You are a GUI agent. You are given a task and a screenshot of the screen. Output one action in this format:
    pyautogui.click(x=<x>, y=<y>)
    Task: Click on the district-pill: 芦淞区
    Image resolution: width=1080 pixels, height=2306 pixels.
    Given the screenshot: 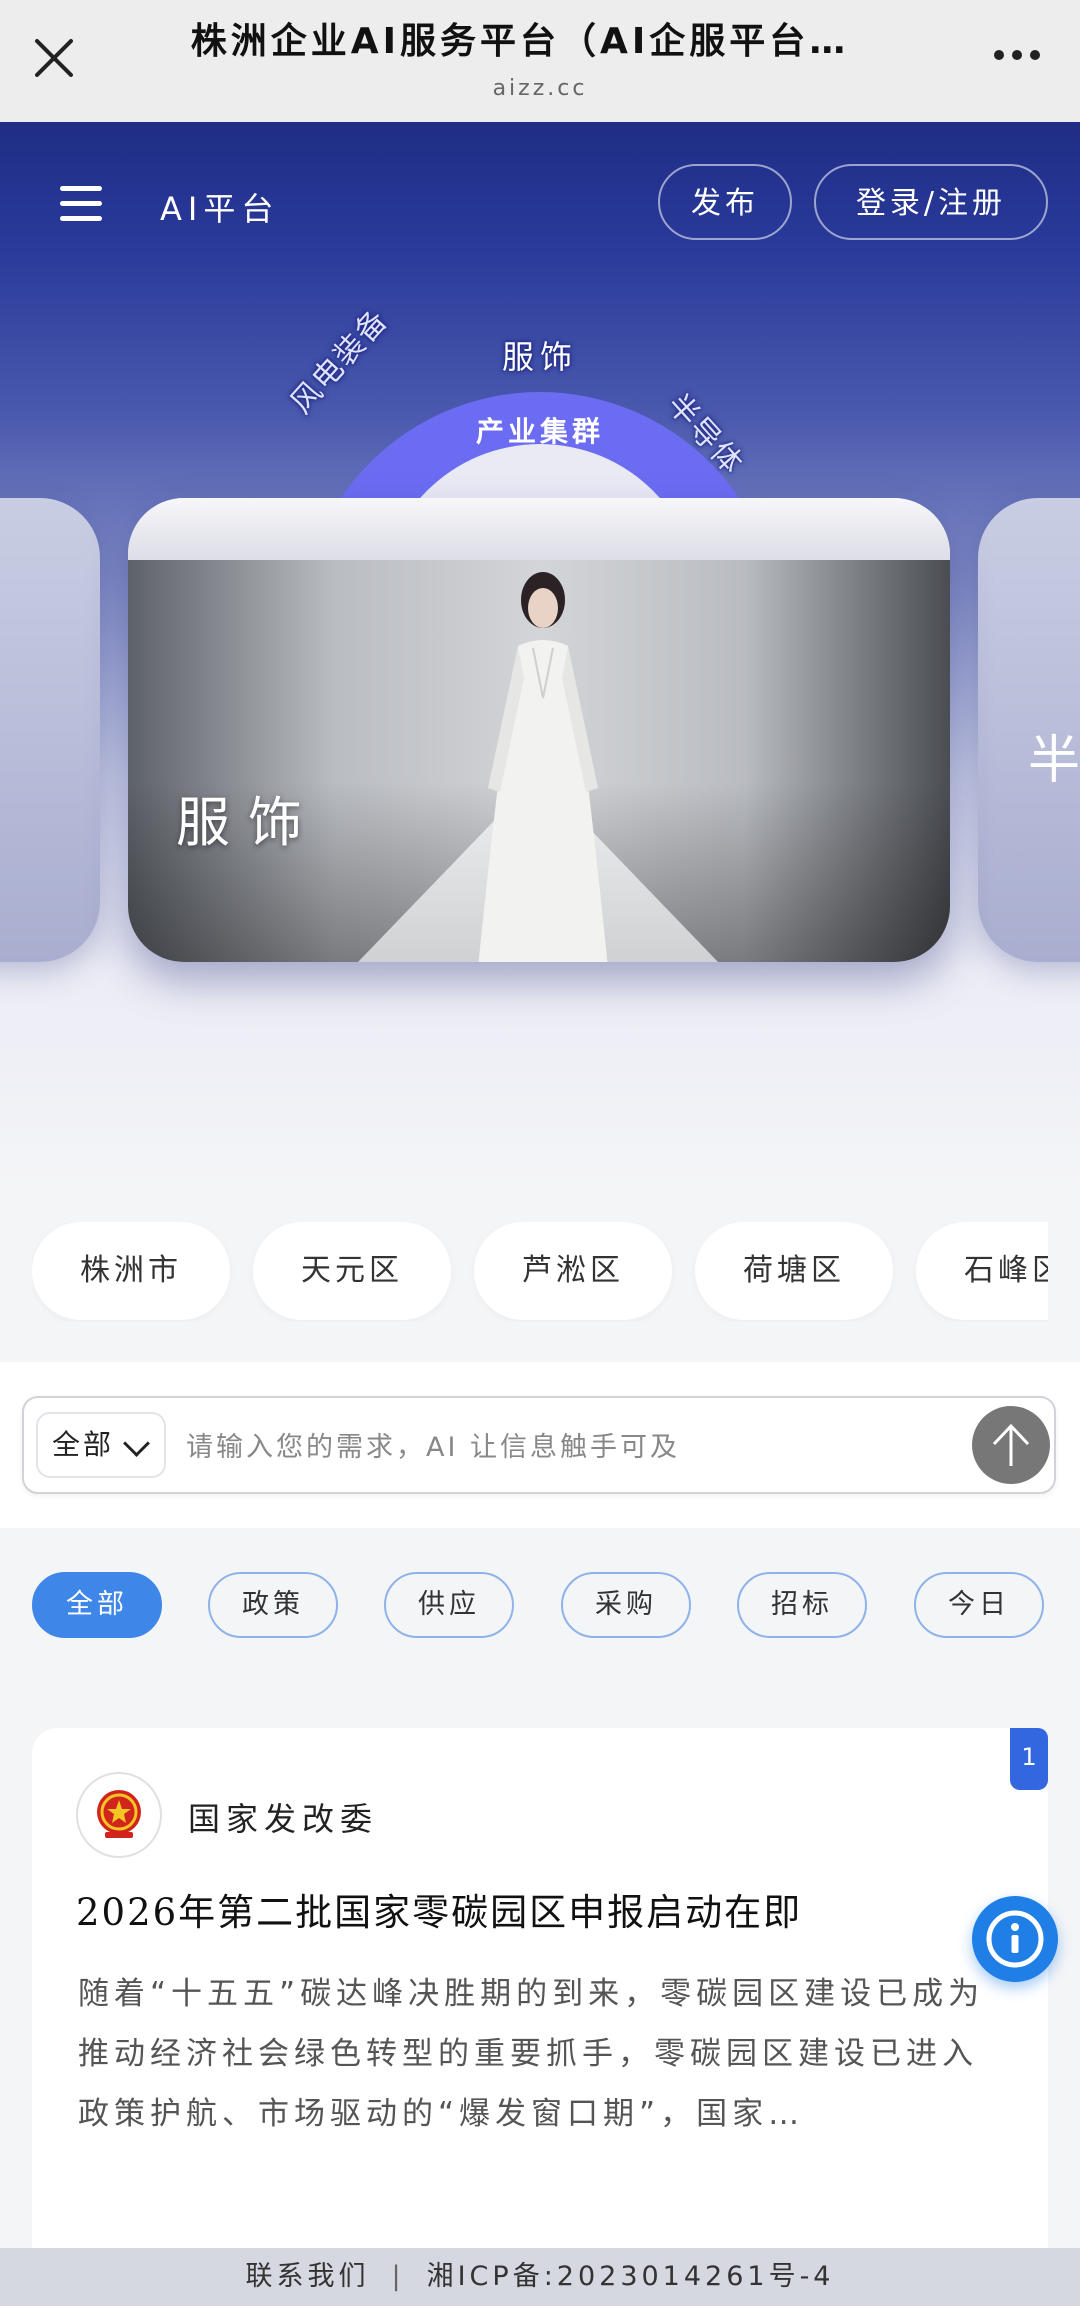 What is the action you would take?
    pyautogui.click(x=573, y=1271)
    